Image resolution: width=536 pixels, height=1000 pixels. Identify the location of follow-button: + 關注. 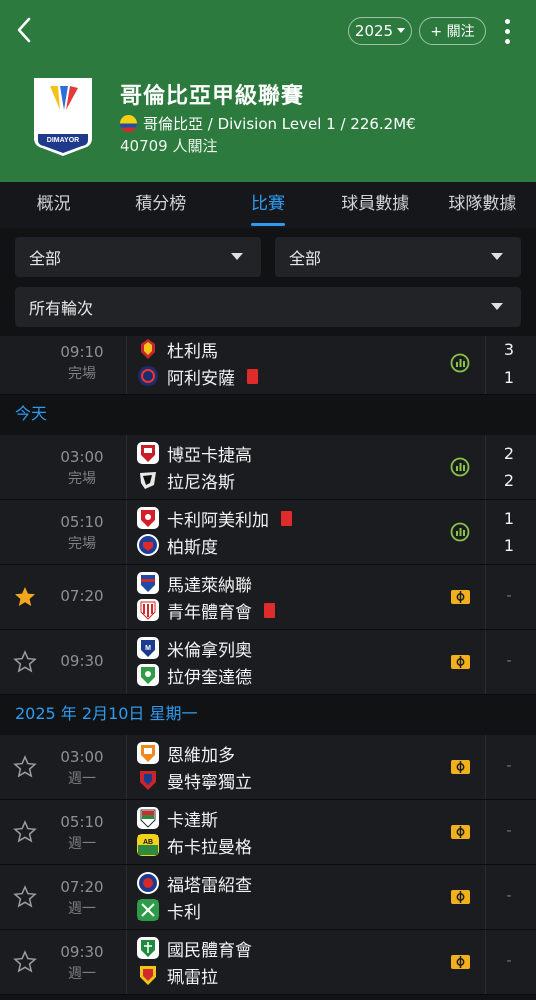
(452, 31).